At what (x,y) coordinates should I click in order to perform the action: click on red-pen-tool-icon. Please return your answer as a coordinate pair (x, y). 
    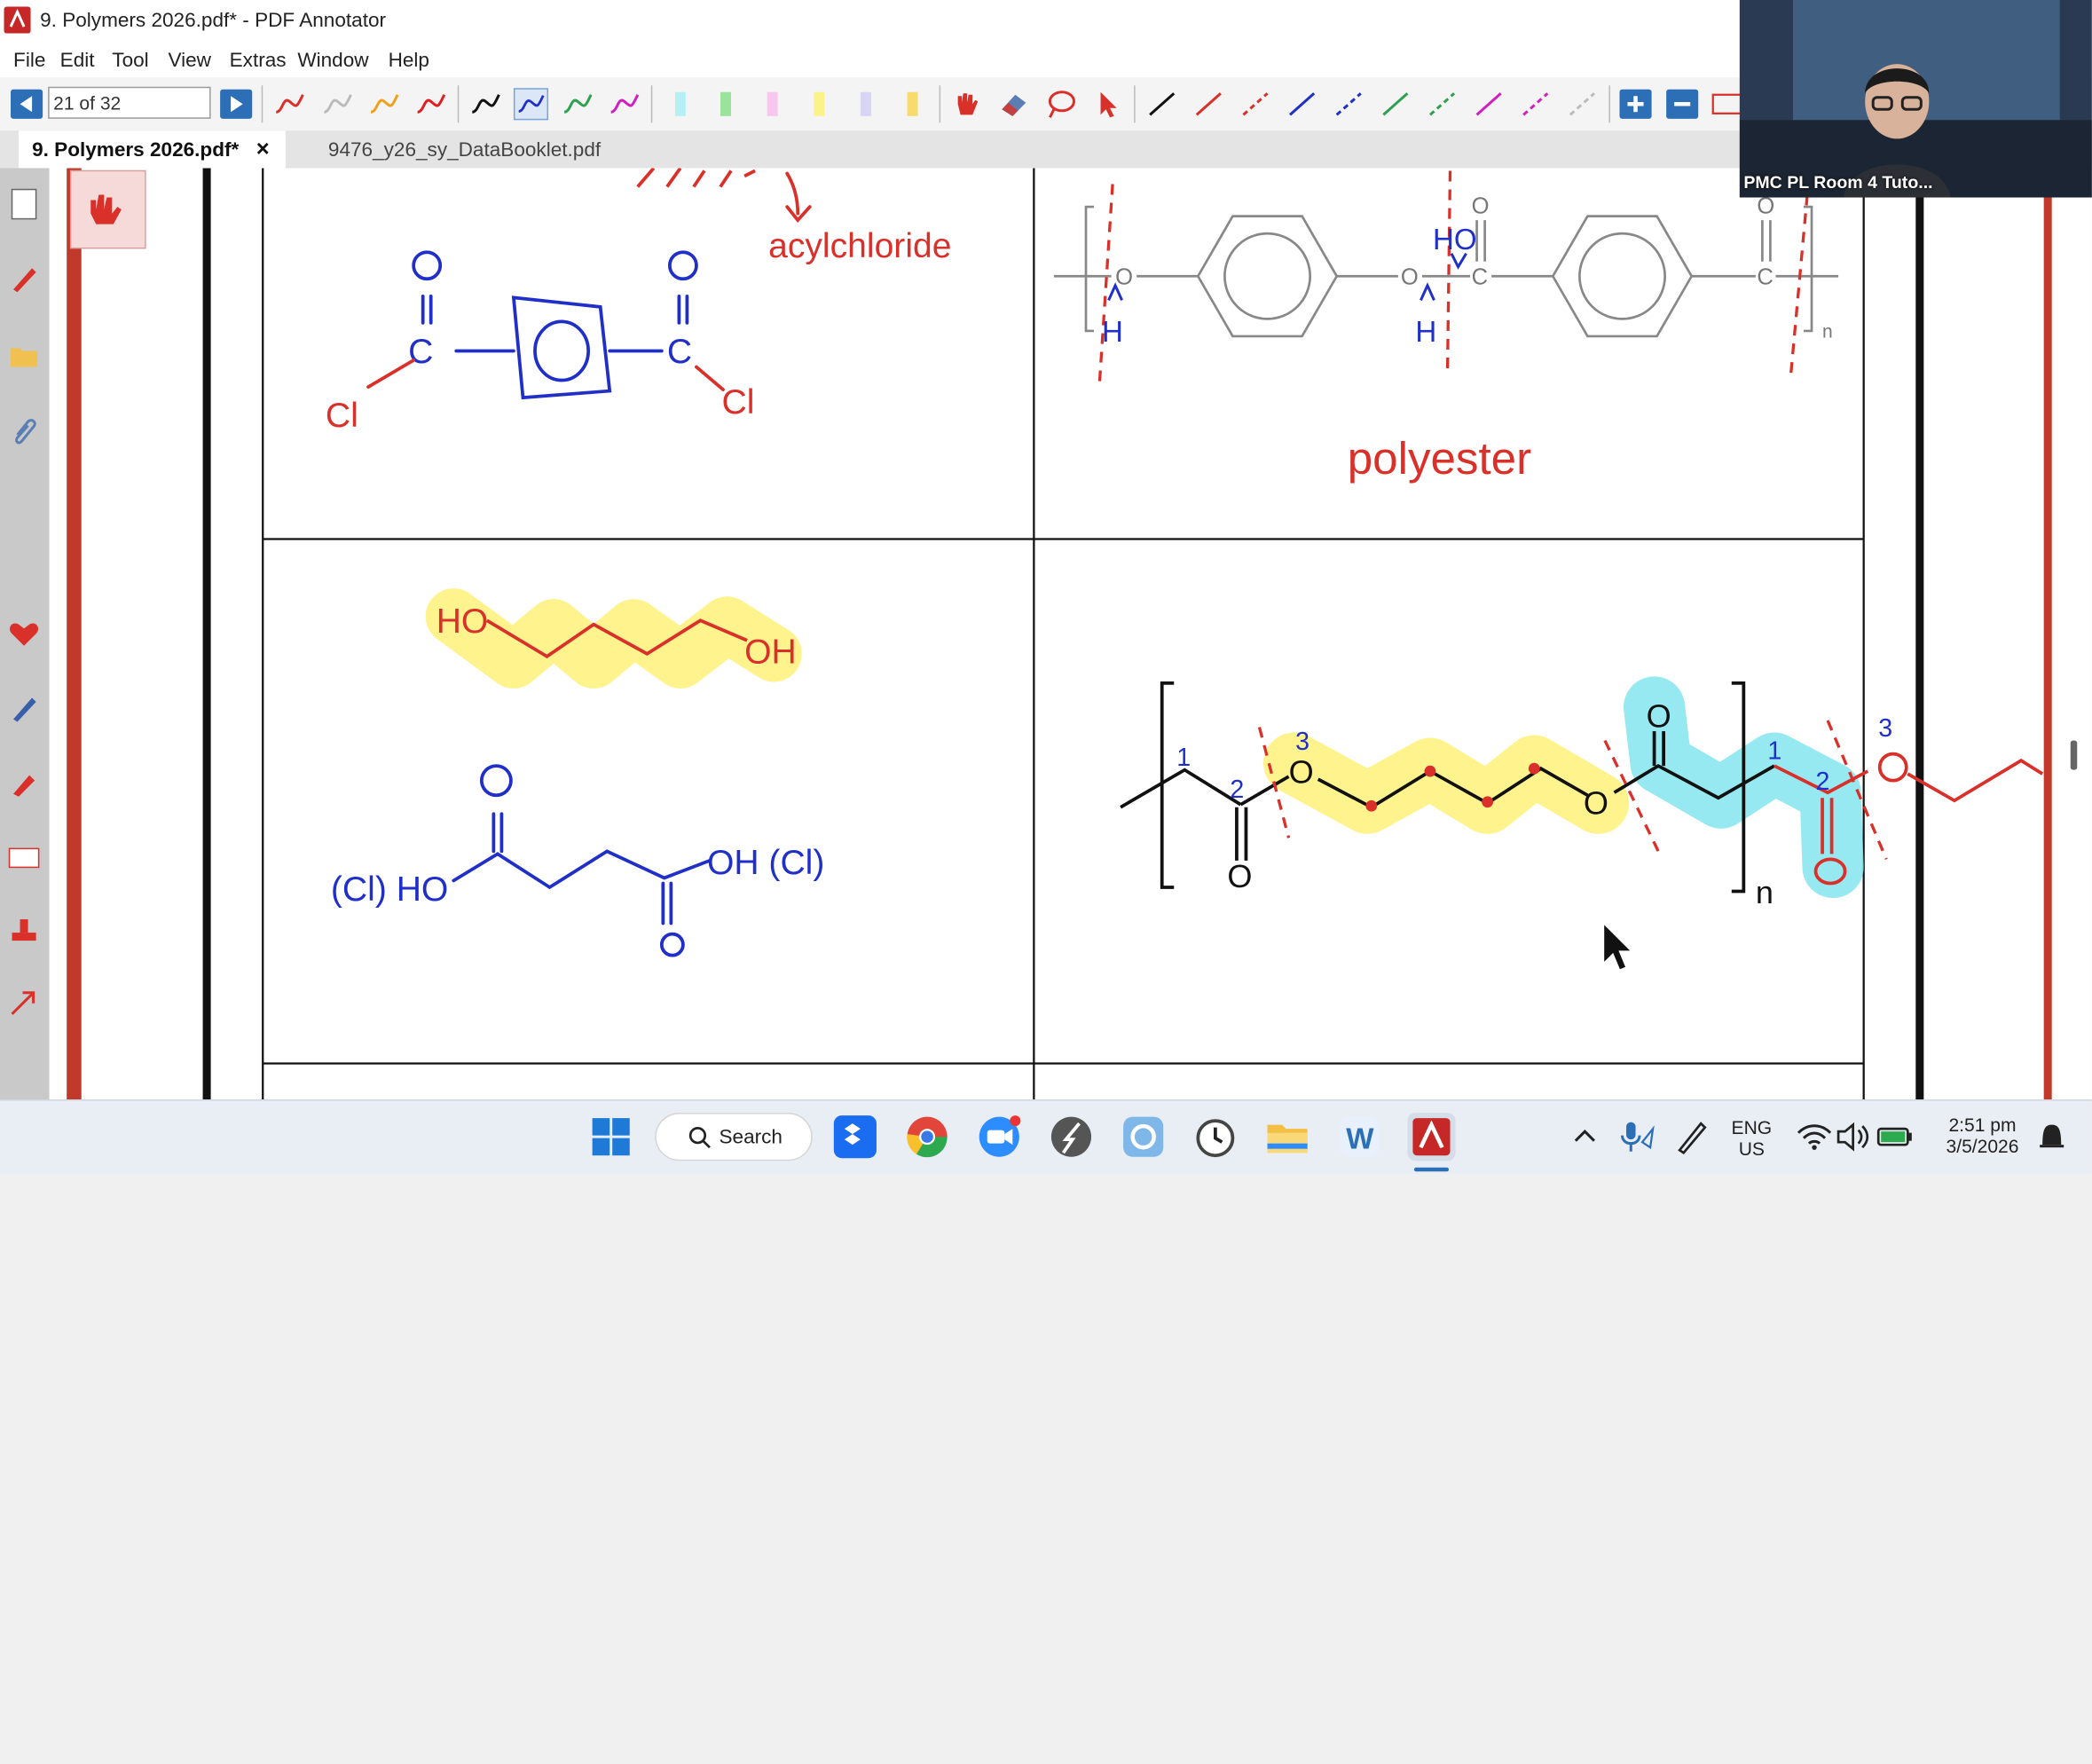
    Looking at the image, I should click on (289, 104).